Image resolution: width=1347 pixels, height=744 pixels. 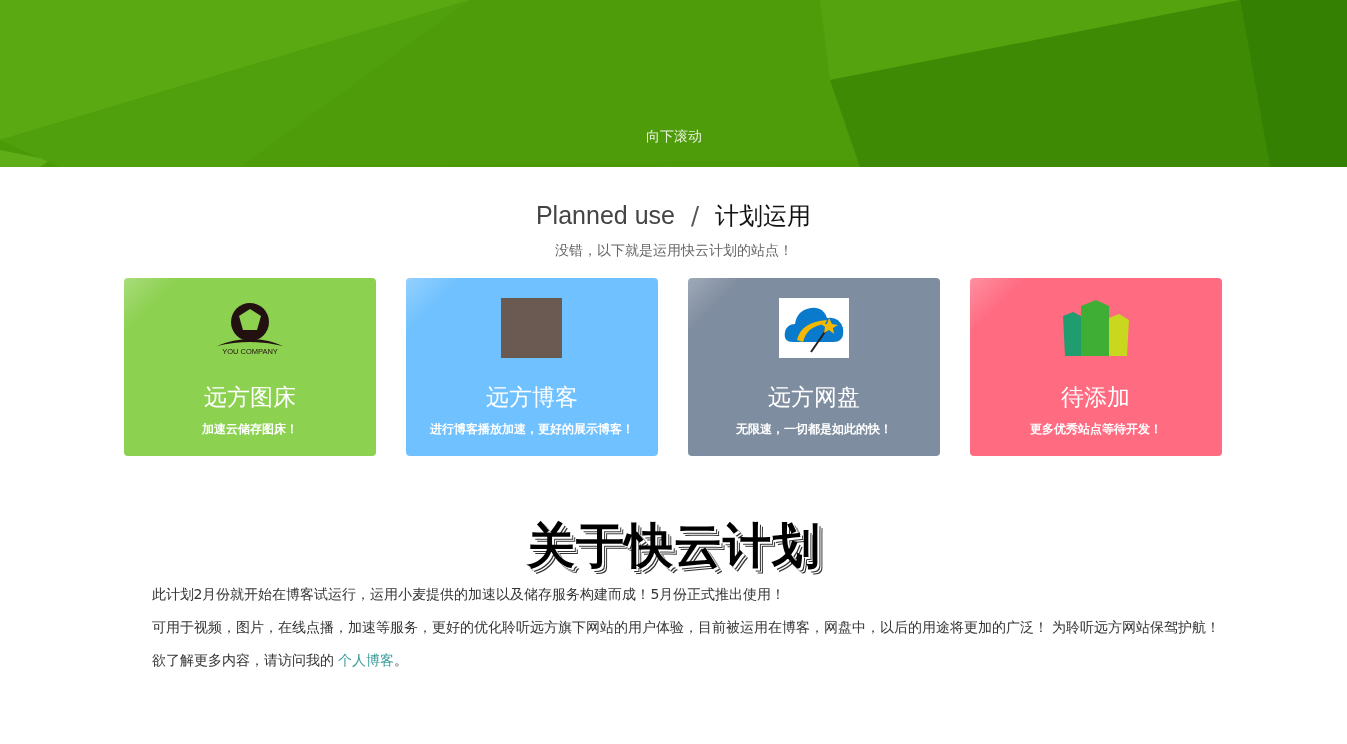 What do you see at coordinates (1095, 397) in the screenshot?
I see `card-title: 待添加` at bounding box center [1095, 397].